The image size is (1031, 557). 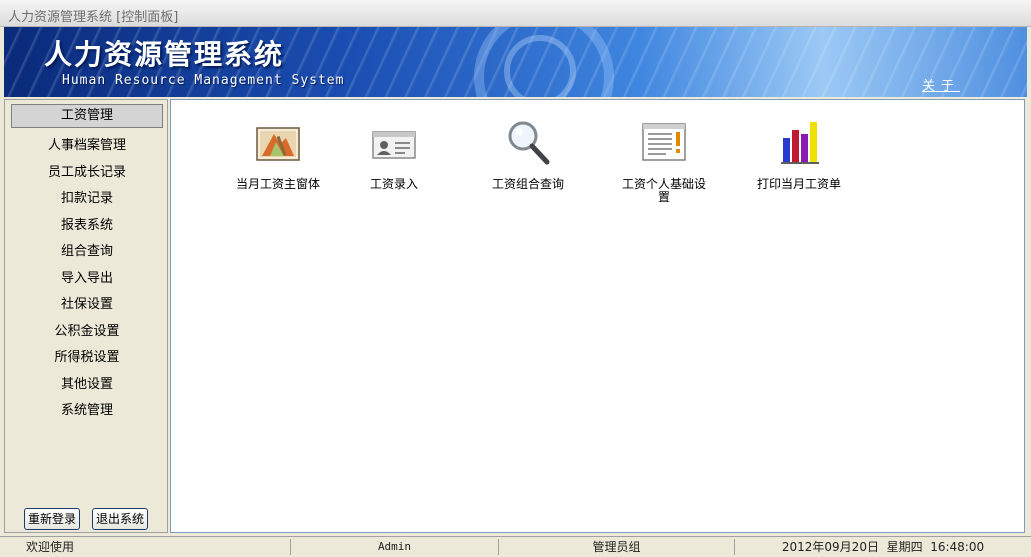 I want to click on status-user: Admin, so click(x=395, y=547).